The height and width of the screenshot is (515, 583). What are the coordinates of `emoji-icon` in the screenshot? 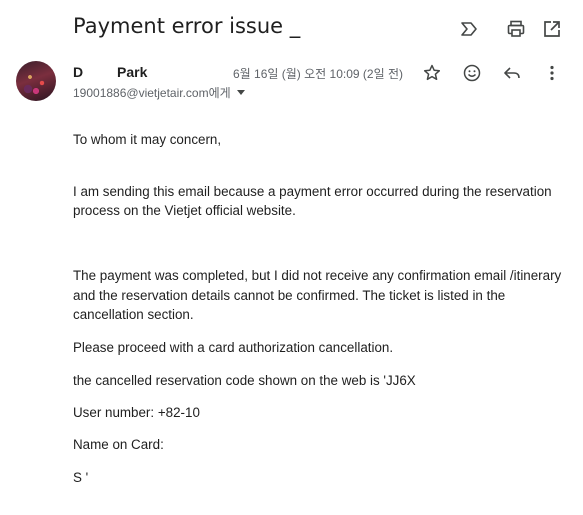 It's located at (472, 73).